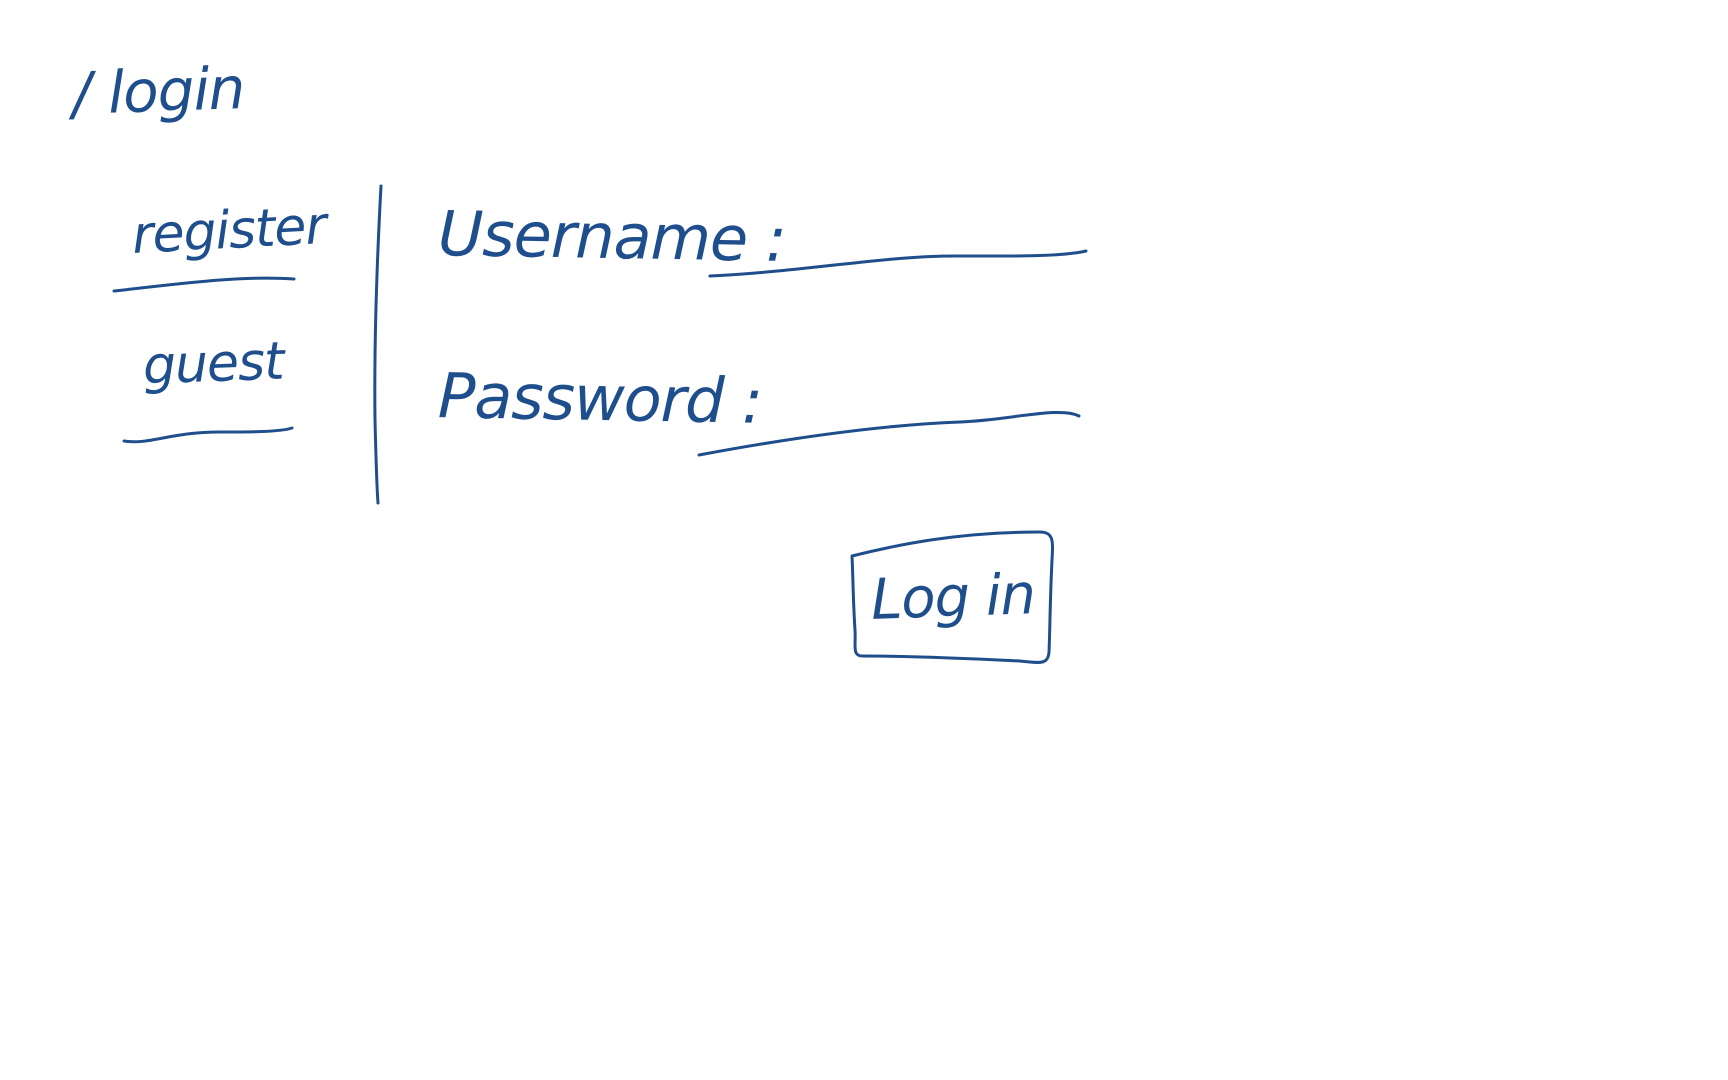  I want to click on guest-underline, so click(208, 435).